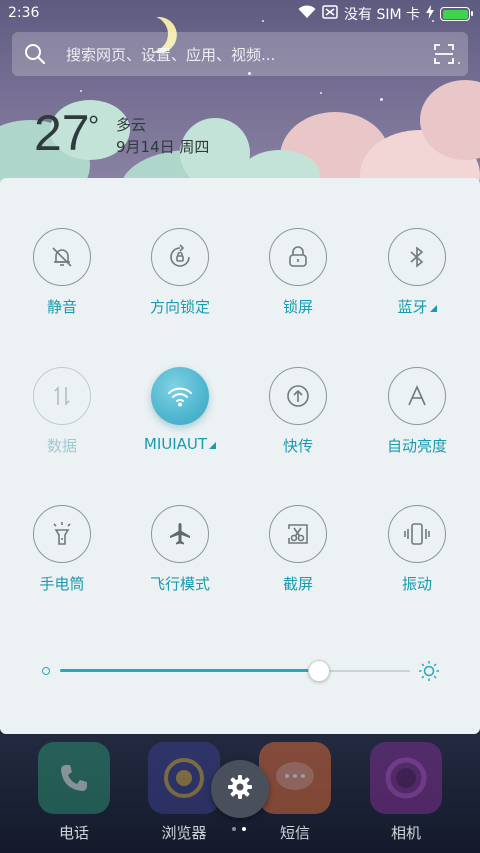  Describe the element at coordinates (184, 833) in the screenshot. I see `app-label: 浏览器` at that location.